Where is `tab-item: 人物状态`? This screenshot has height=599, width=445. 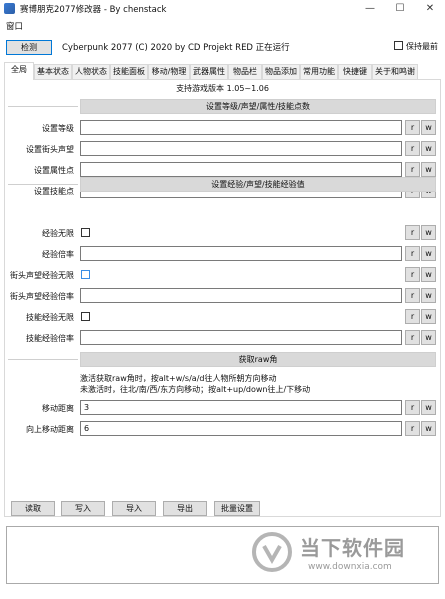
tab-item: 人物状态 is located at coordinates (91, 71).